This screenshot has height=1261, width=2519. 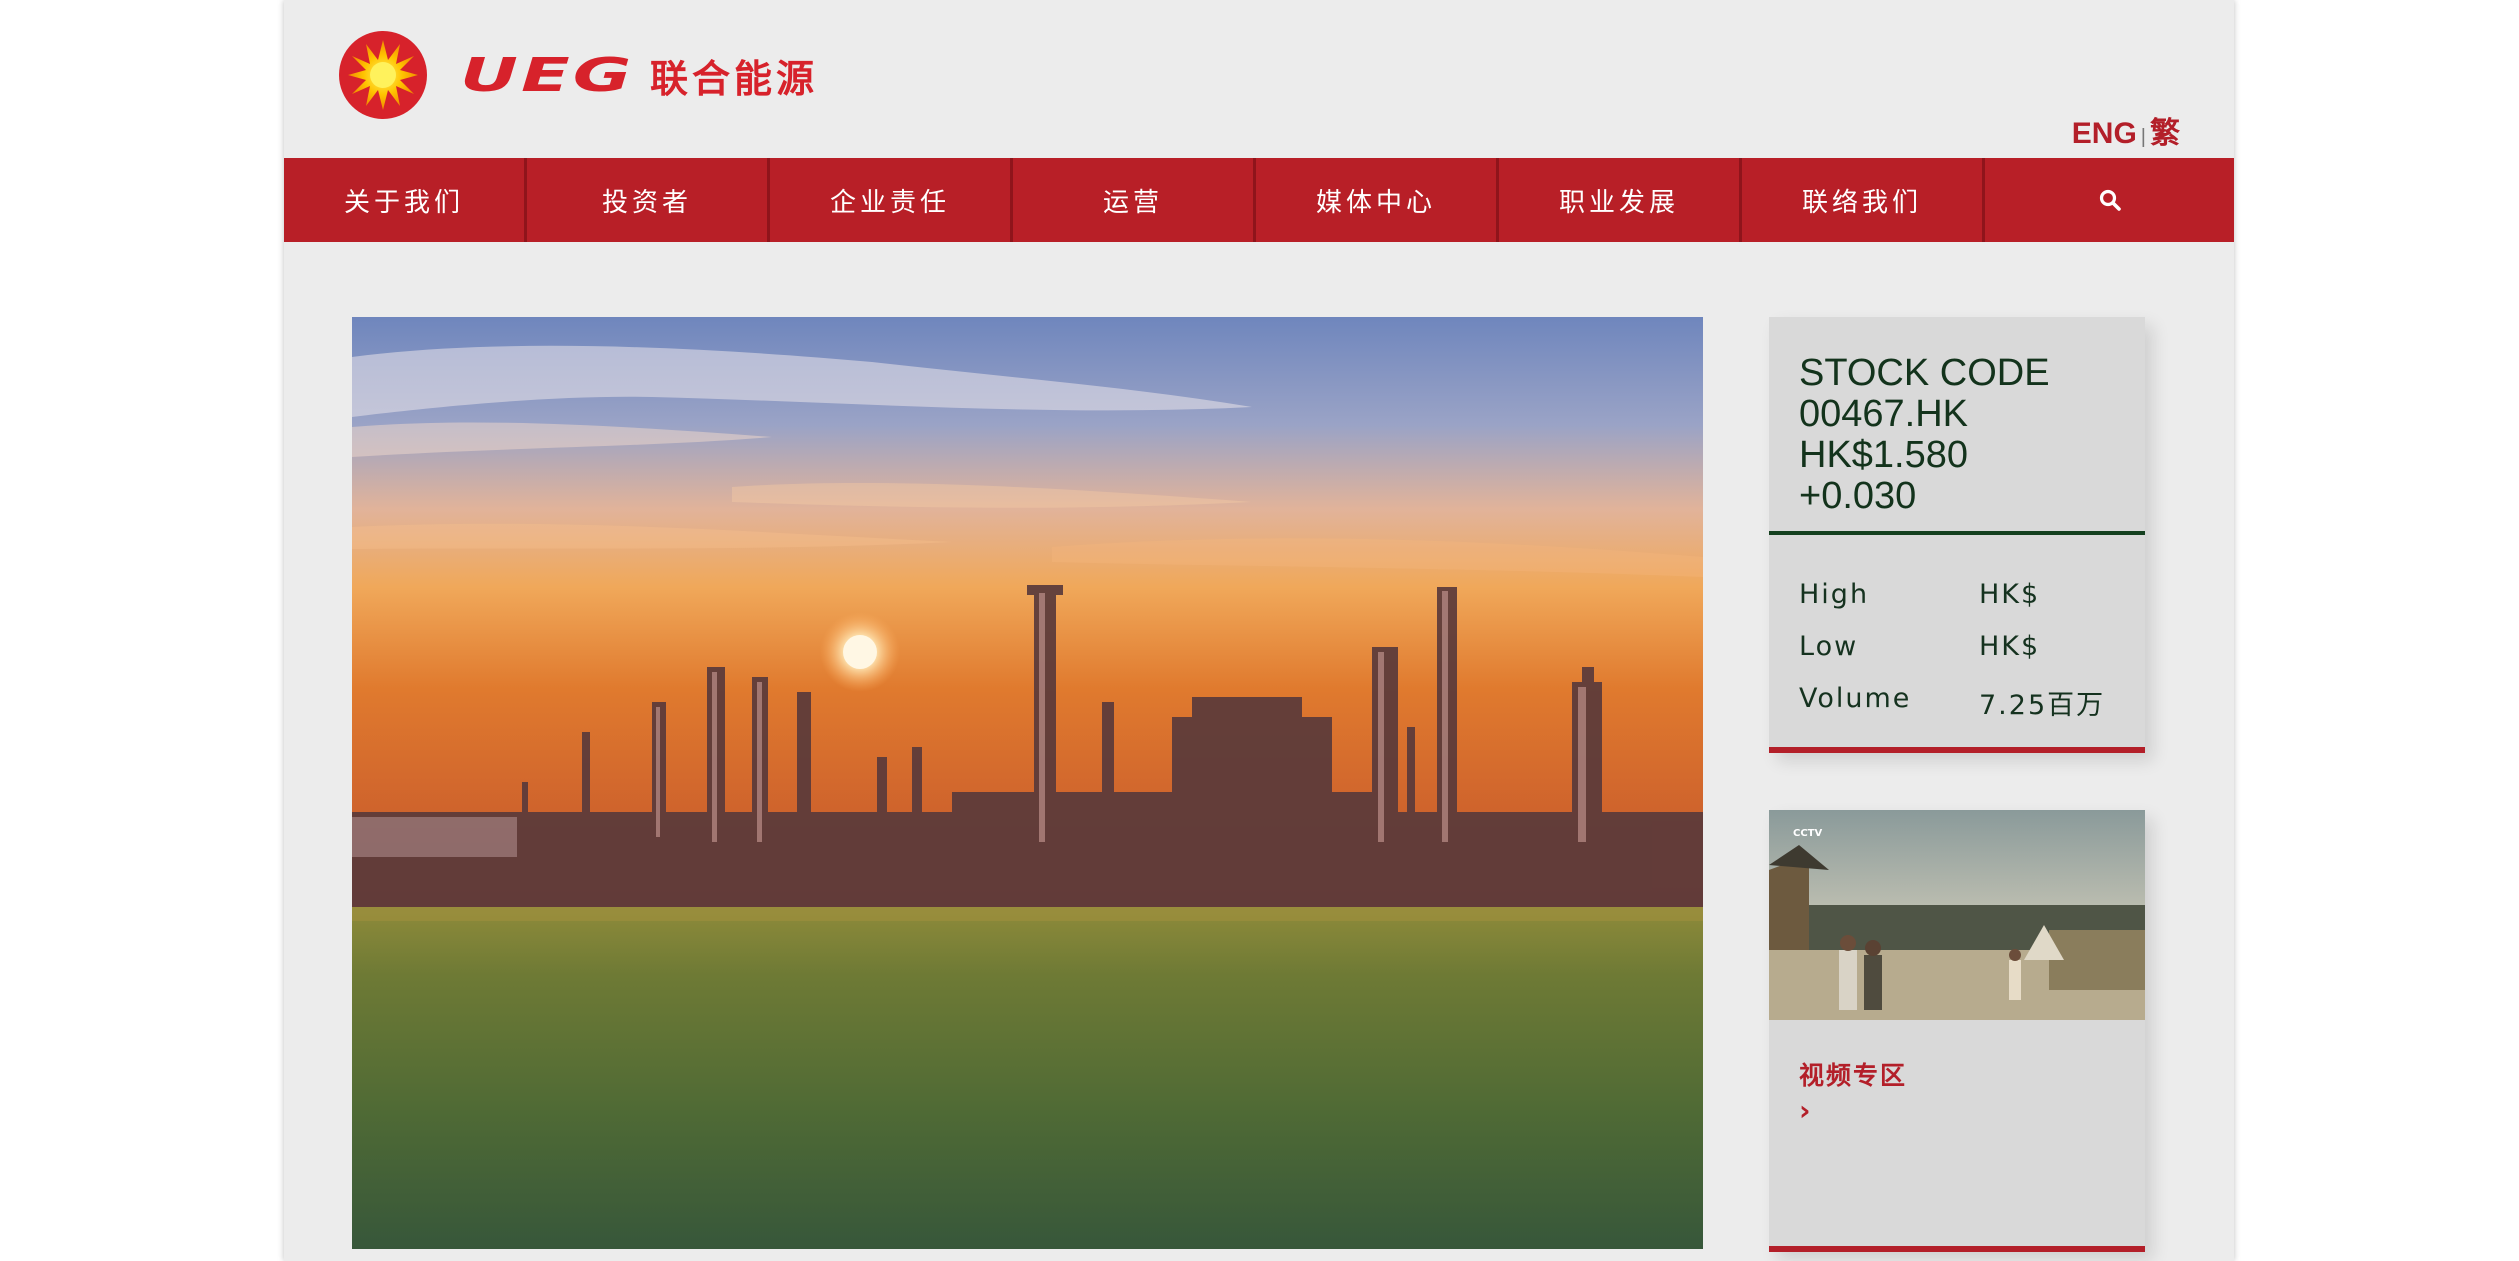 I want to click on nav-item-careers: 职业发展, so click(x=1620, y=200).